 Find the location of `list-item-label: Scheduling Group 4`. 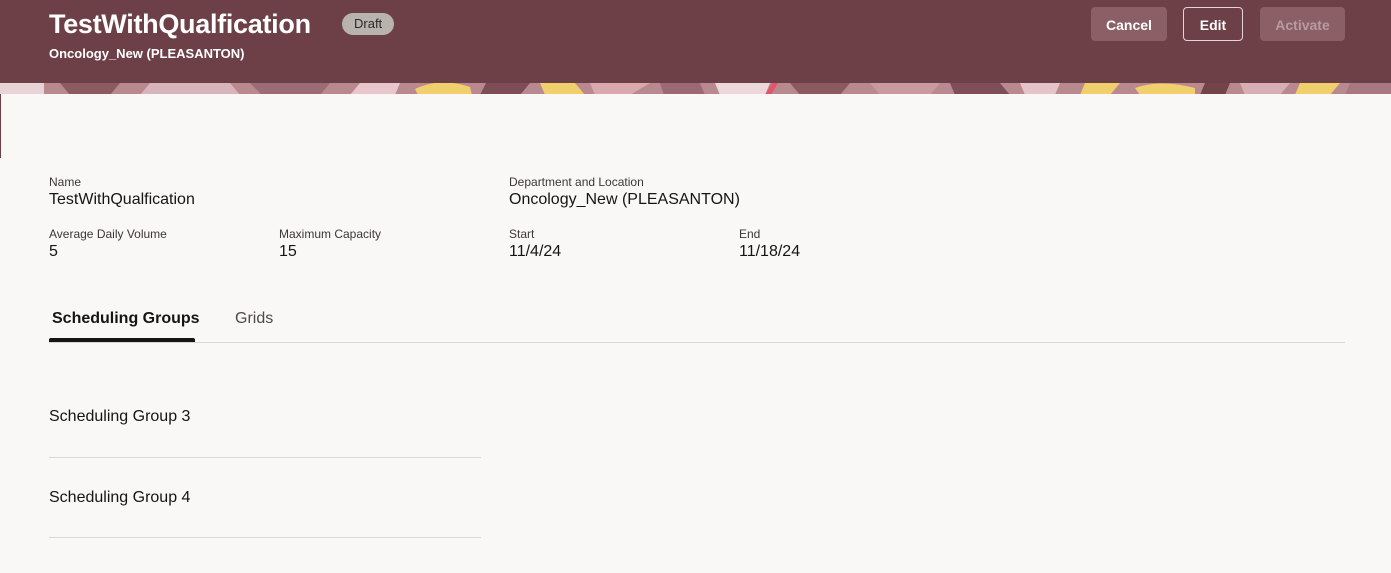

list-item-label: Scheduling Group 4 is located at coordinates (120, 497).